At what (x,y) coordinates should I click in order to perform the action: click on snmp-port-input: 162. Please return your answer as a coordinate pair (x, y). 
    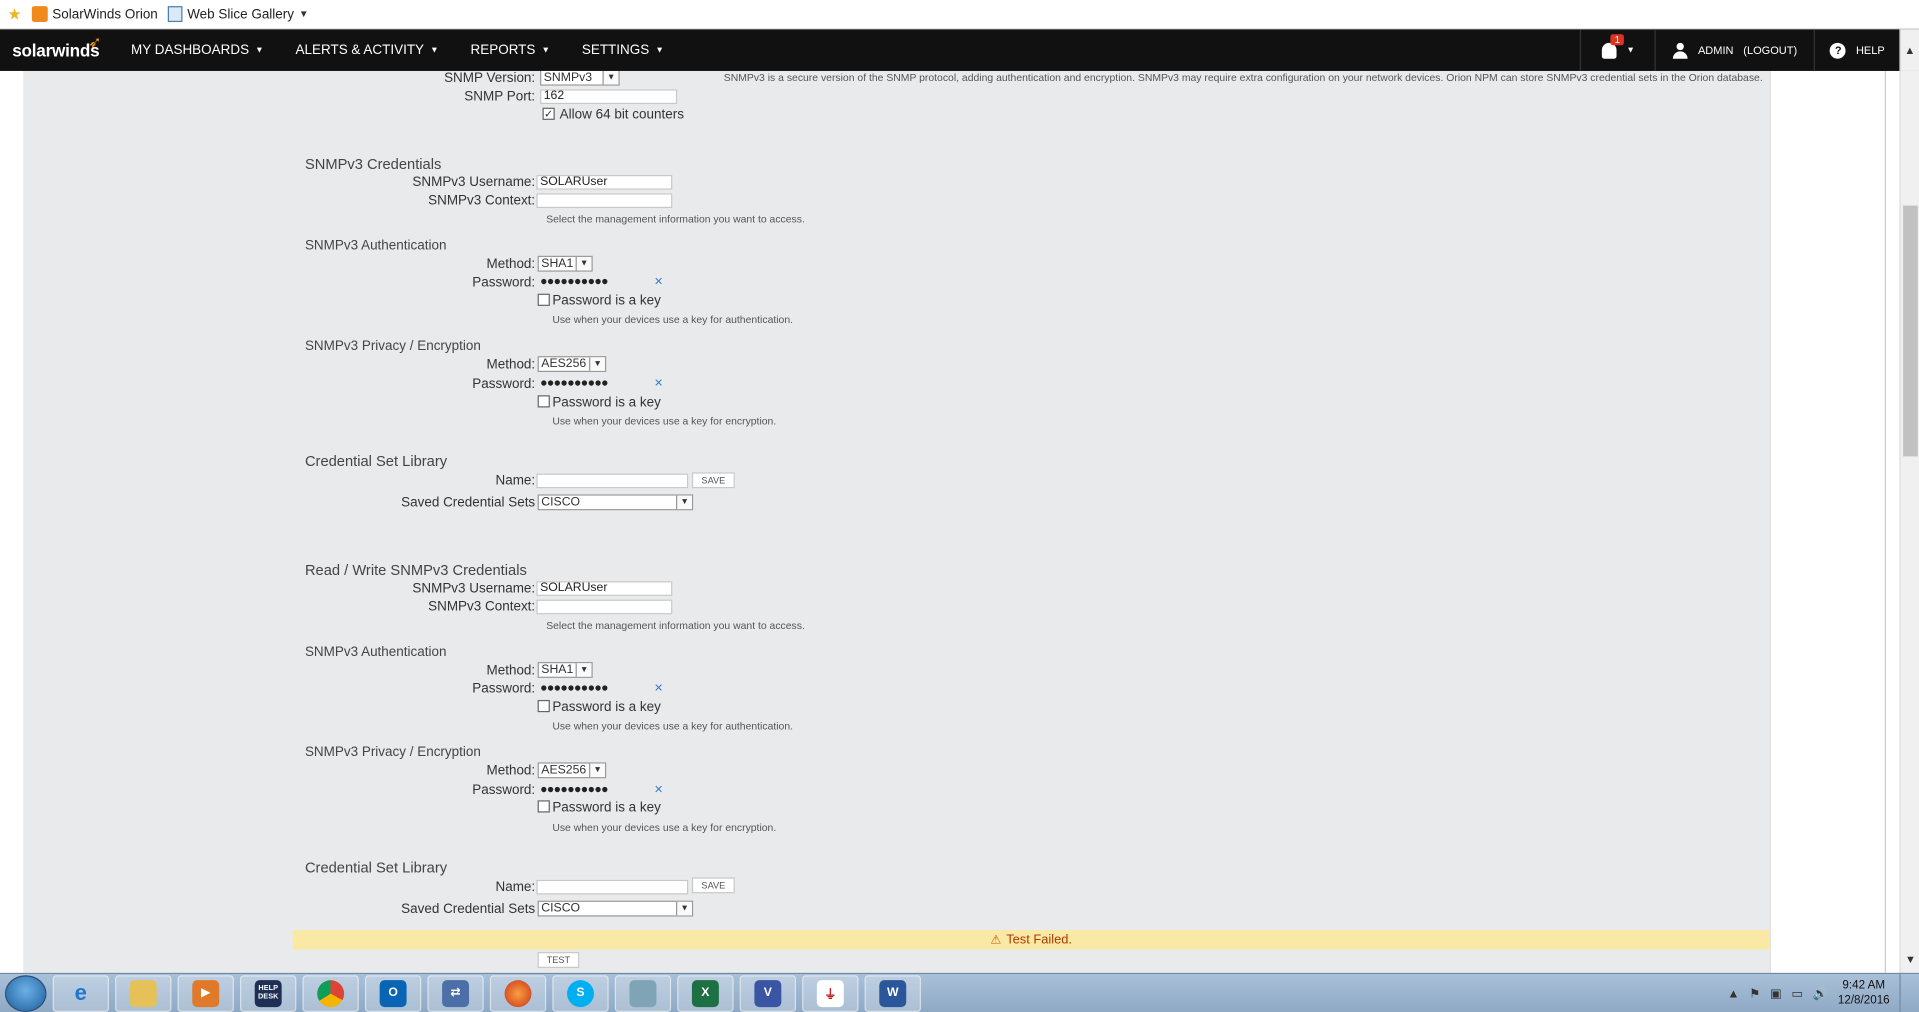
    Looking at the image, I should click on (609, 97).